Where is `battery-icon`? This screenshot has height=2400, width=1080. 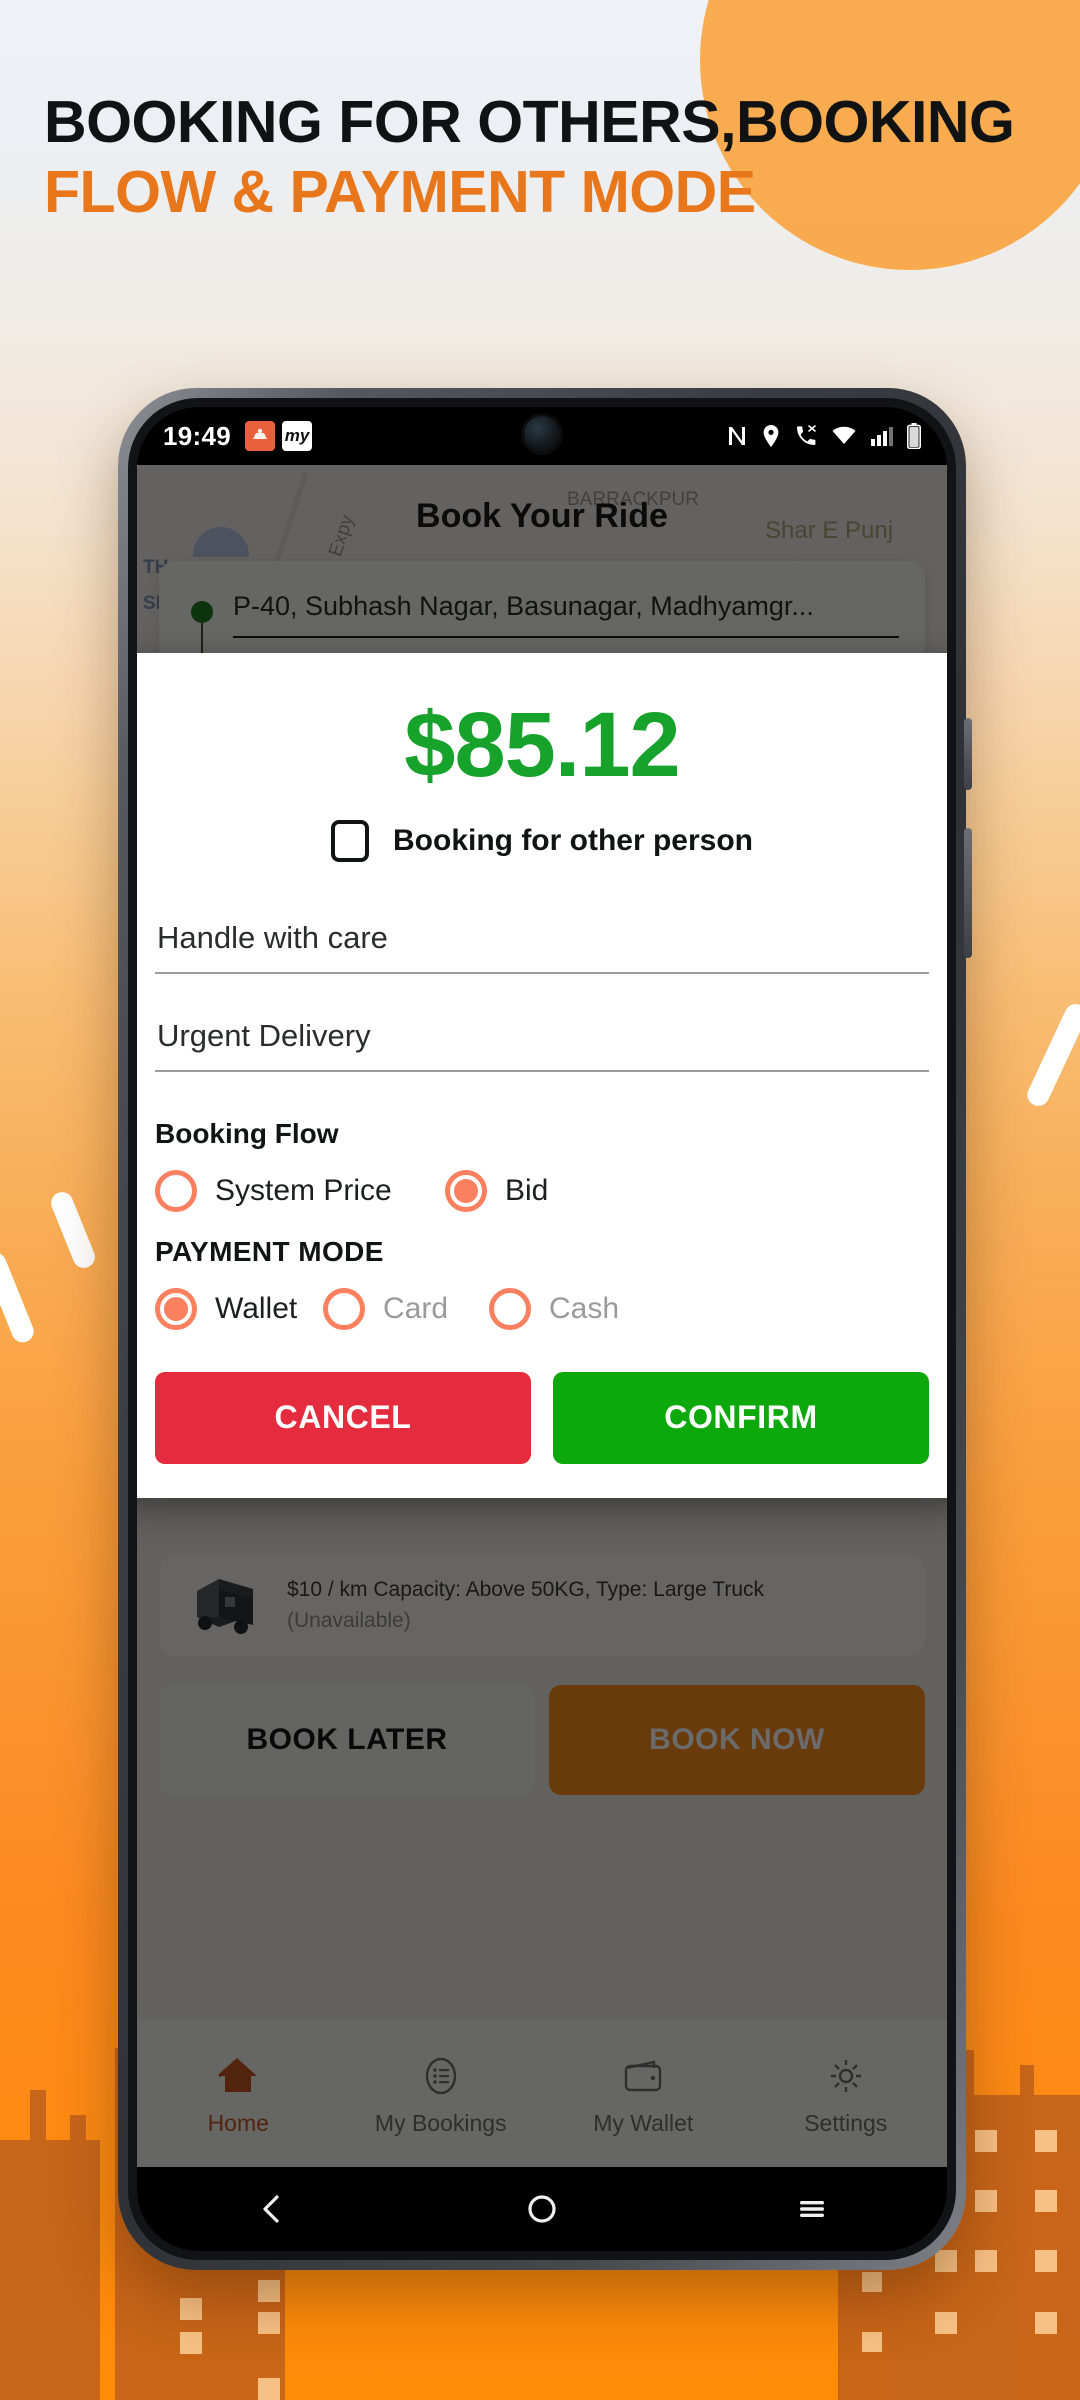
battery-icon is located at coordinates (914, 436).